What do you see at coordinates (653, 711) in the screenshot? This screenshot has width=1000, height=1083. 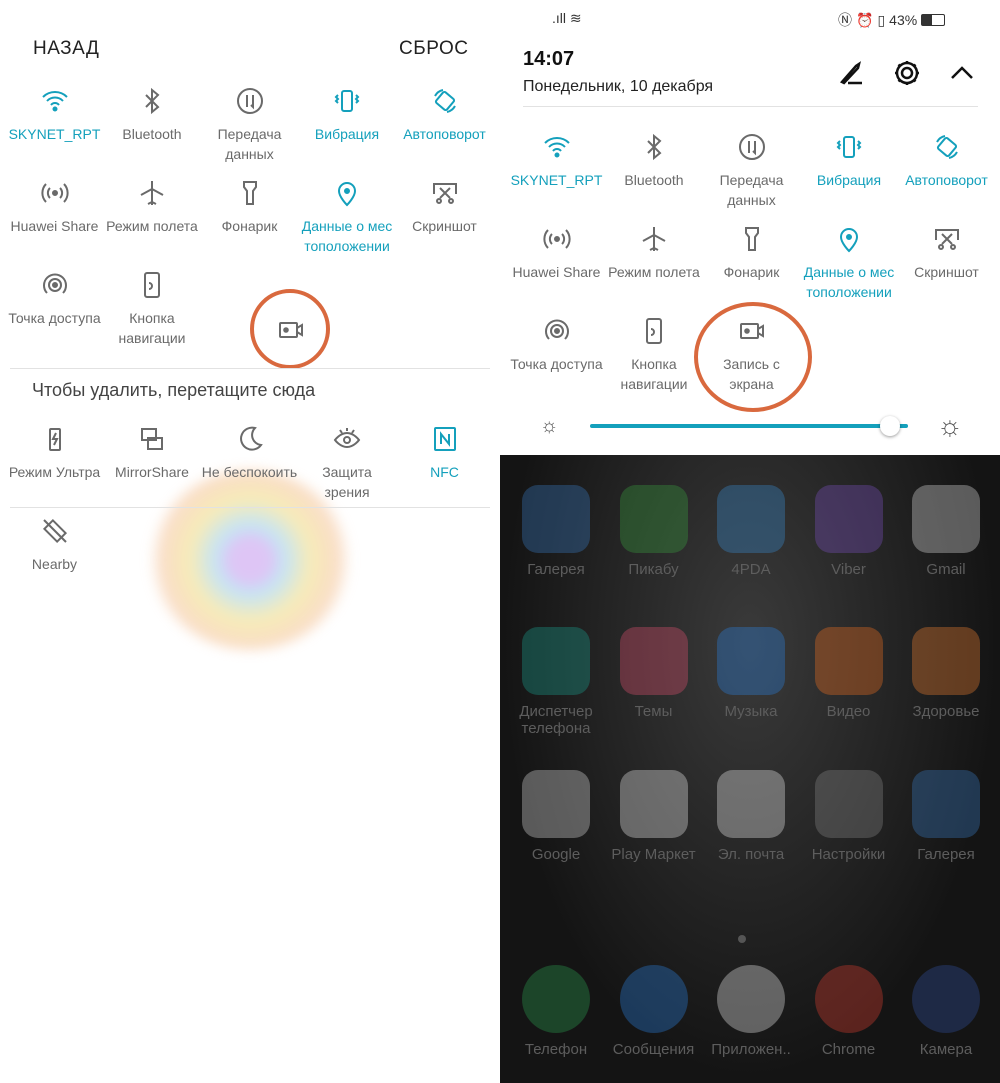 I see `app-label: Темы` at bounding box center [653, 711].